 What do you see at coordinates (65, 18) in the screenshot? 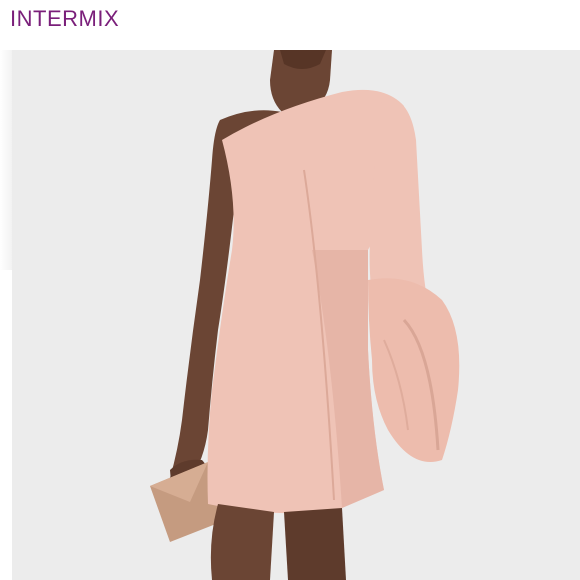
I see `brand-logo-text: INTERMIX` at bounding box center [65, 18].